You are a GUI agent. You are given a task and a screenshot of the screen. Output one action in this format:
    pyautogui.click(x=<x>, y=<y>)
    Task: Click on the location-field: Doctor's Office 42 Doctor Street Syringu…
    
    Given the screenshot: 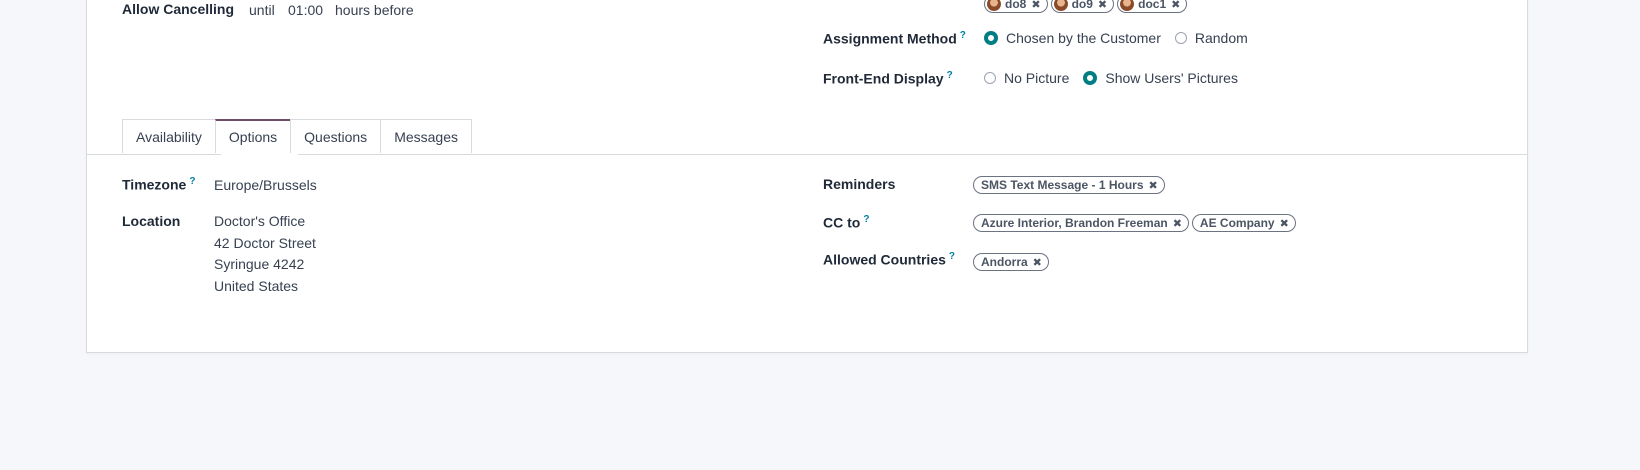 What is the action you would take?
    pyautogui.click(x=265, y=254)
    